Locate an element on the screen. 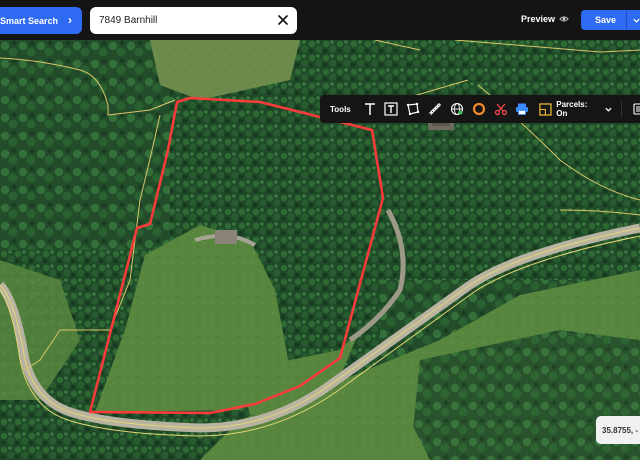 Image resolution: width=640 pixels, height=460 pixels. close-icon is located at coordinates (283, 20).